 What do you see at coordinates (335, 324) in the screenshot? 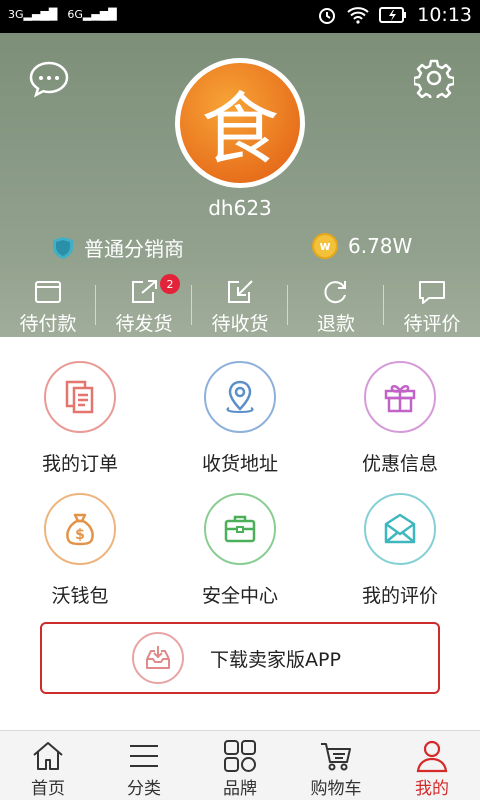
I see `order-item-label: 退款` at bounding box center [335, 324].